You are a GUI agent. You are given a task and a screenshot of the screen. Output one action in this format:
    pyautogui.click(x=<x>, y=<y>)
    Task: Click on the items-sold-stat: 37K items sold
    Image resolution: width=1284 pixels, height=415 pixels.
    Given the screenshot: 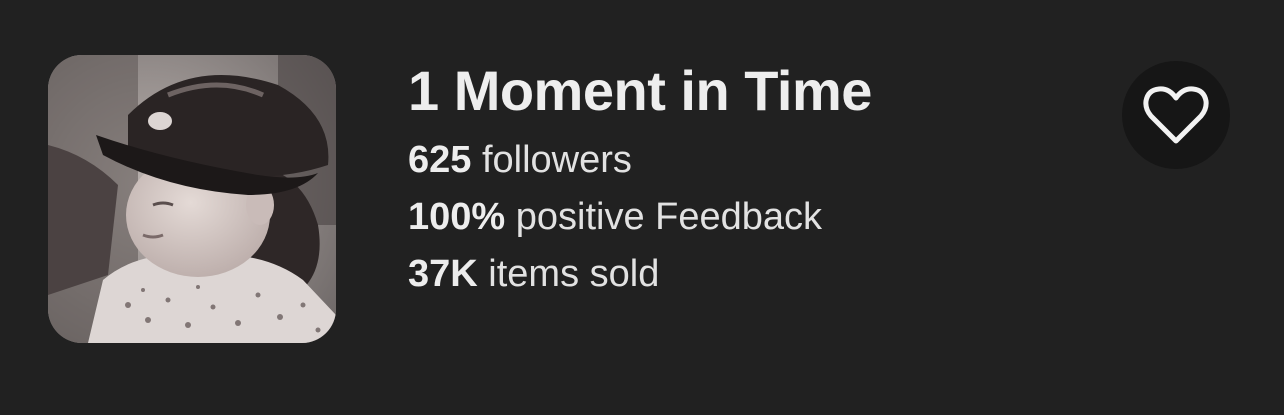 What is the action you would take?
    pyautogui.click(x=640, y=274)
    